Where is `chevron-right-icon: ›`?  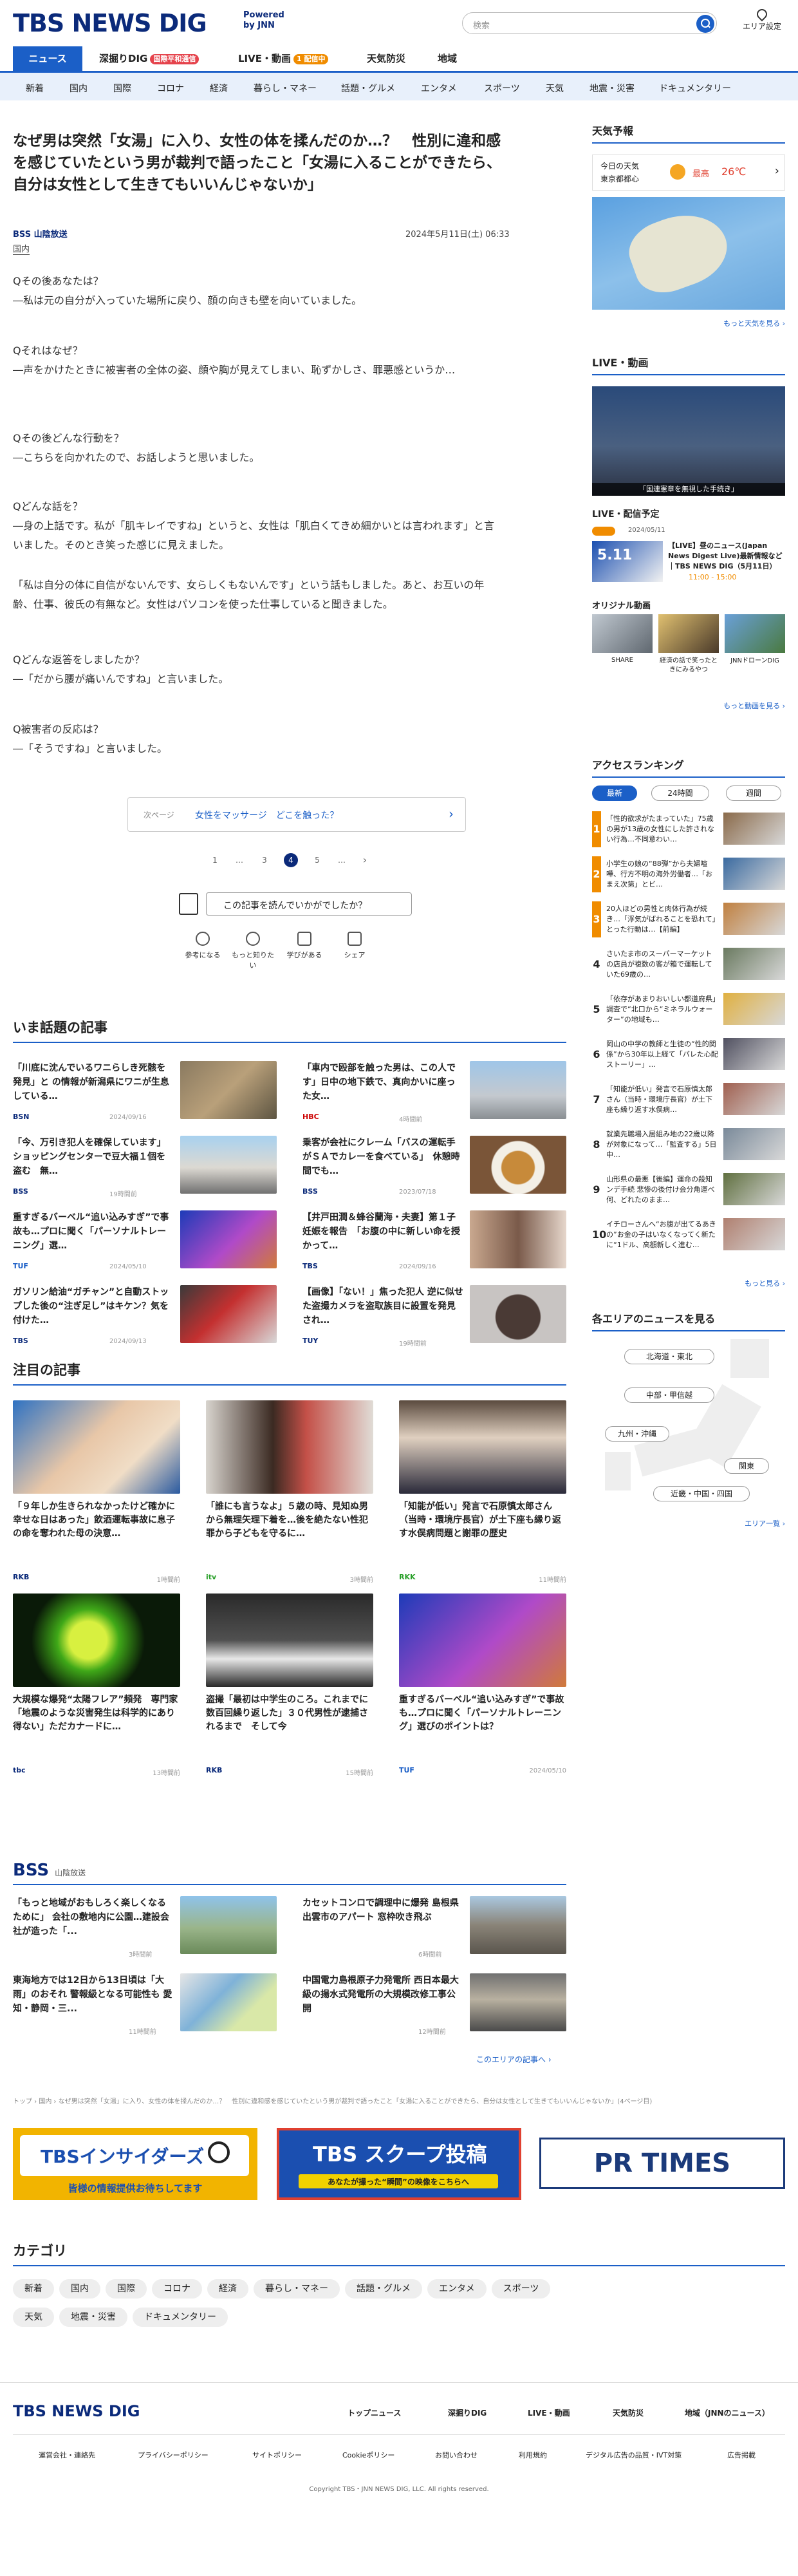
chevron-right-icon: › is located at coordinates (365, 860).